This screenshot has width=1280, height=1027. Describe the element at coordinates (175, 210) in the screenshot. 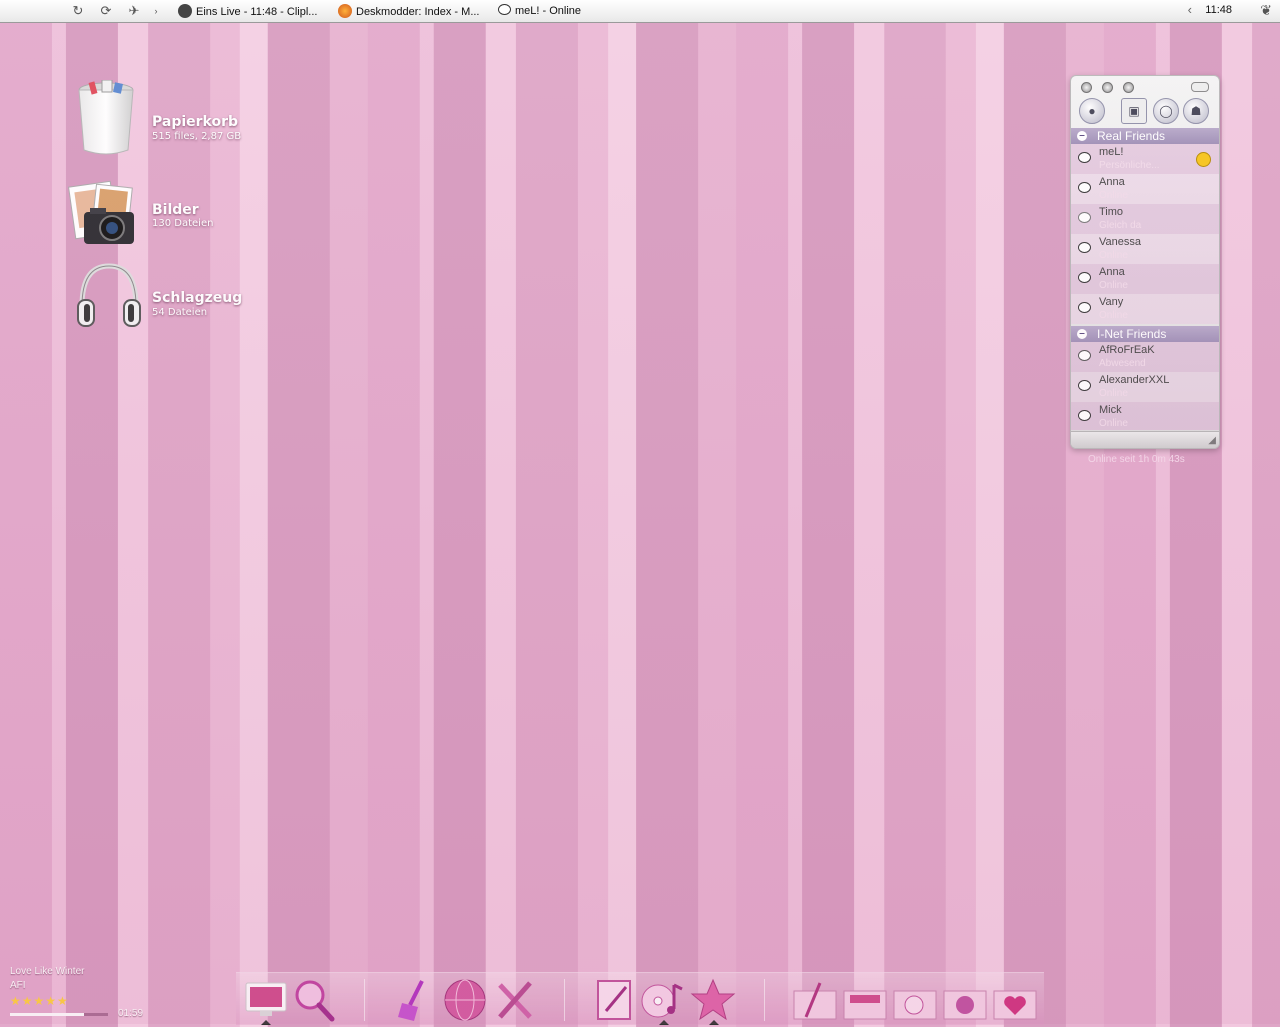

I see `icon-label: Bilder` at that location.